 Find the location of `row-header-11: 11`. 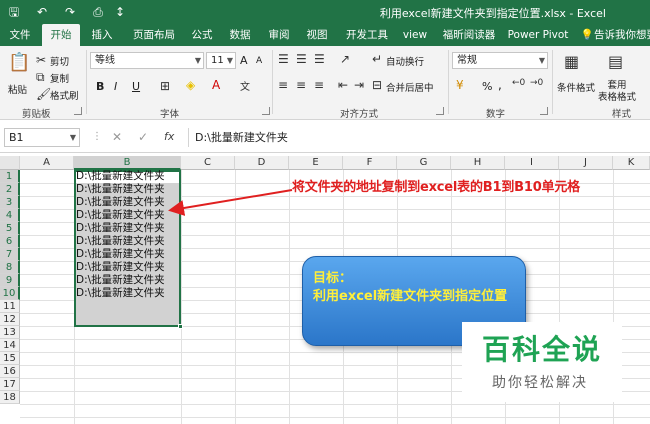

row-header-11: 11 is located at coordinates (10, 306).